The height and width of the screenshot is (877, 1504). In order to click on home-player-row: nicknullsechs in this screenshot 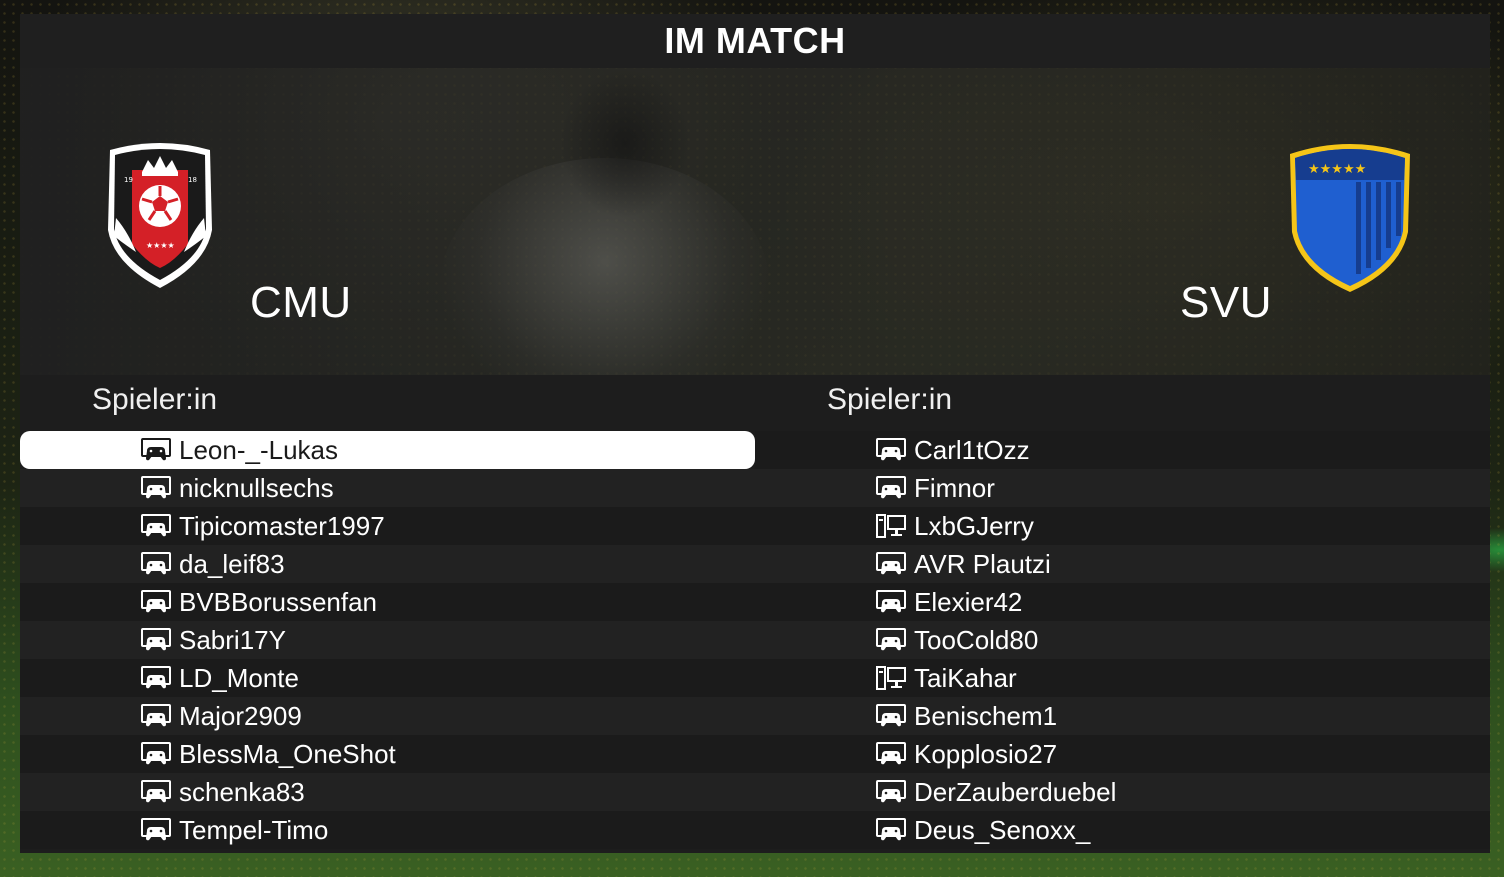, I will do `click(387, 488)`.